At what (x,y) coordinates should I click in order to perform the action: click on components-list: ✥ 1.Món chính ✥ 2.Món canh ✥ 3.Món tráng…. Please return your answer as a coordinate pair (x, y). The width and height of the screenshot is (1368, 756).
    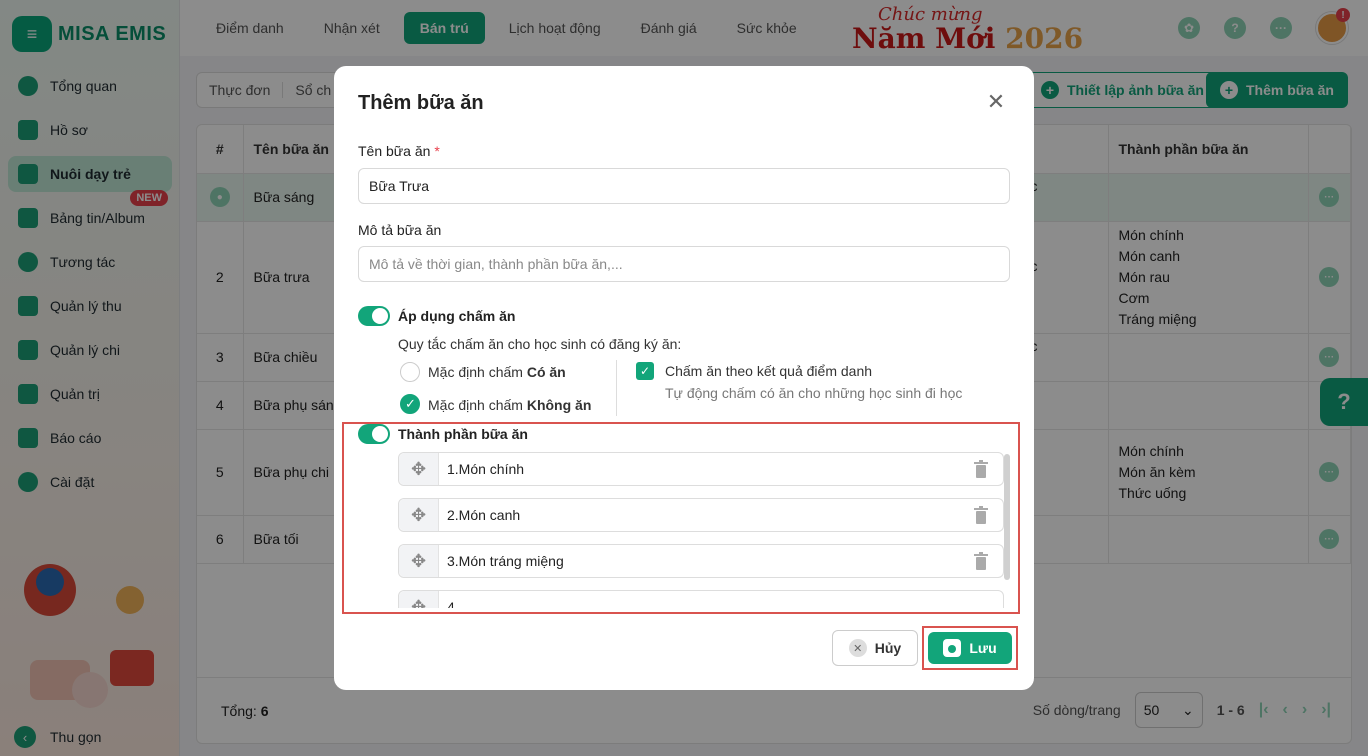
    Looking at the image, I should click on (701, 530).